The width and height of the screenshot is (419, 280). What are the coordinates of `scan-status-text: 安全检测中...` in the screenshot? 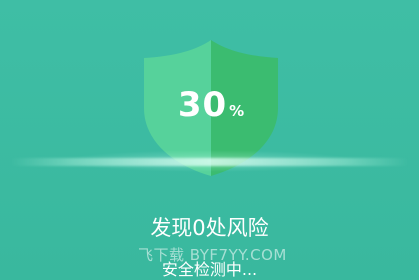 It's located at (209, 269).